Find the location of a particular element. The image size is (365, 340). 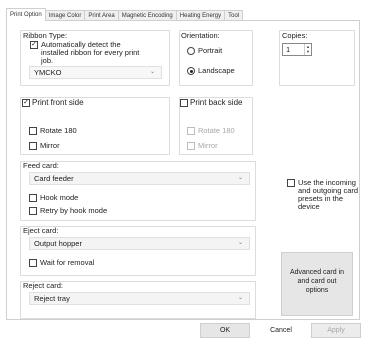

advanced-card-options-button: Advanced card in and card out options is located at coordinates (317, 284).